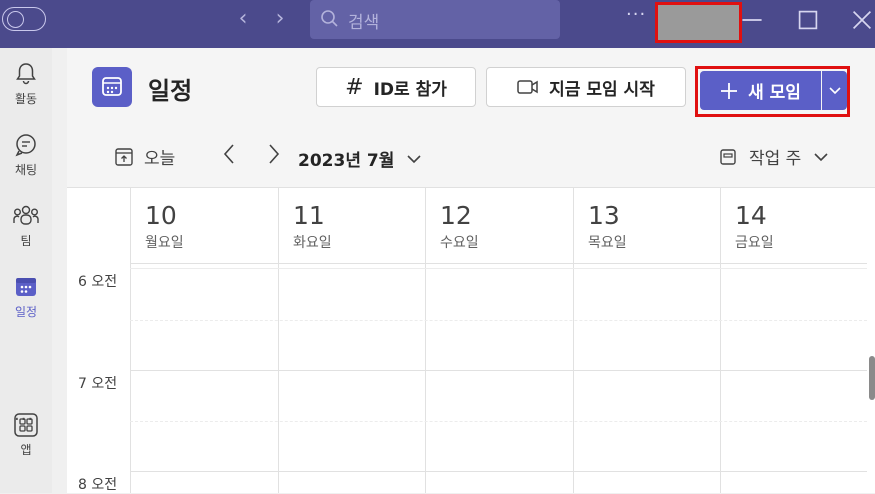  Describe the element at coordinates (98, 282) in the screenshot. I see `time-label: 6 오전` at that location.